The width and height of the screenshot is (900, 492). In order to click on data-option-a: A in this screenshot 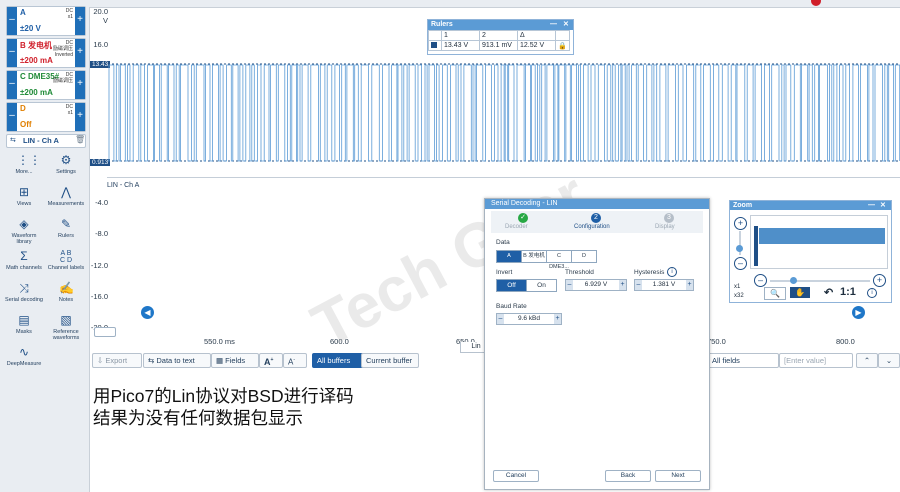, I will do `click(509, 256)`.